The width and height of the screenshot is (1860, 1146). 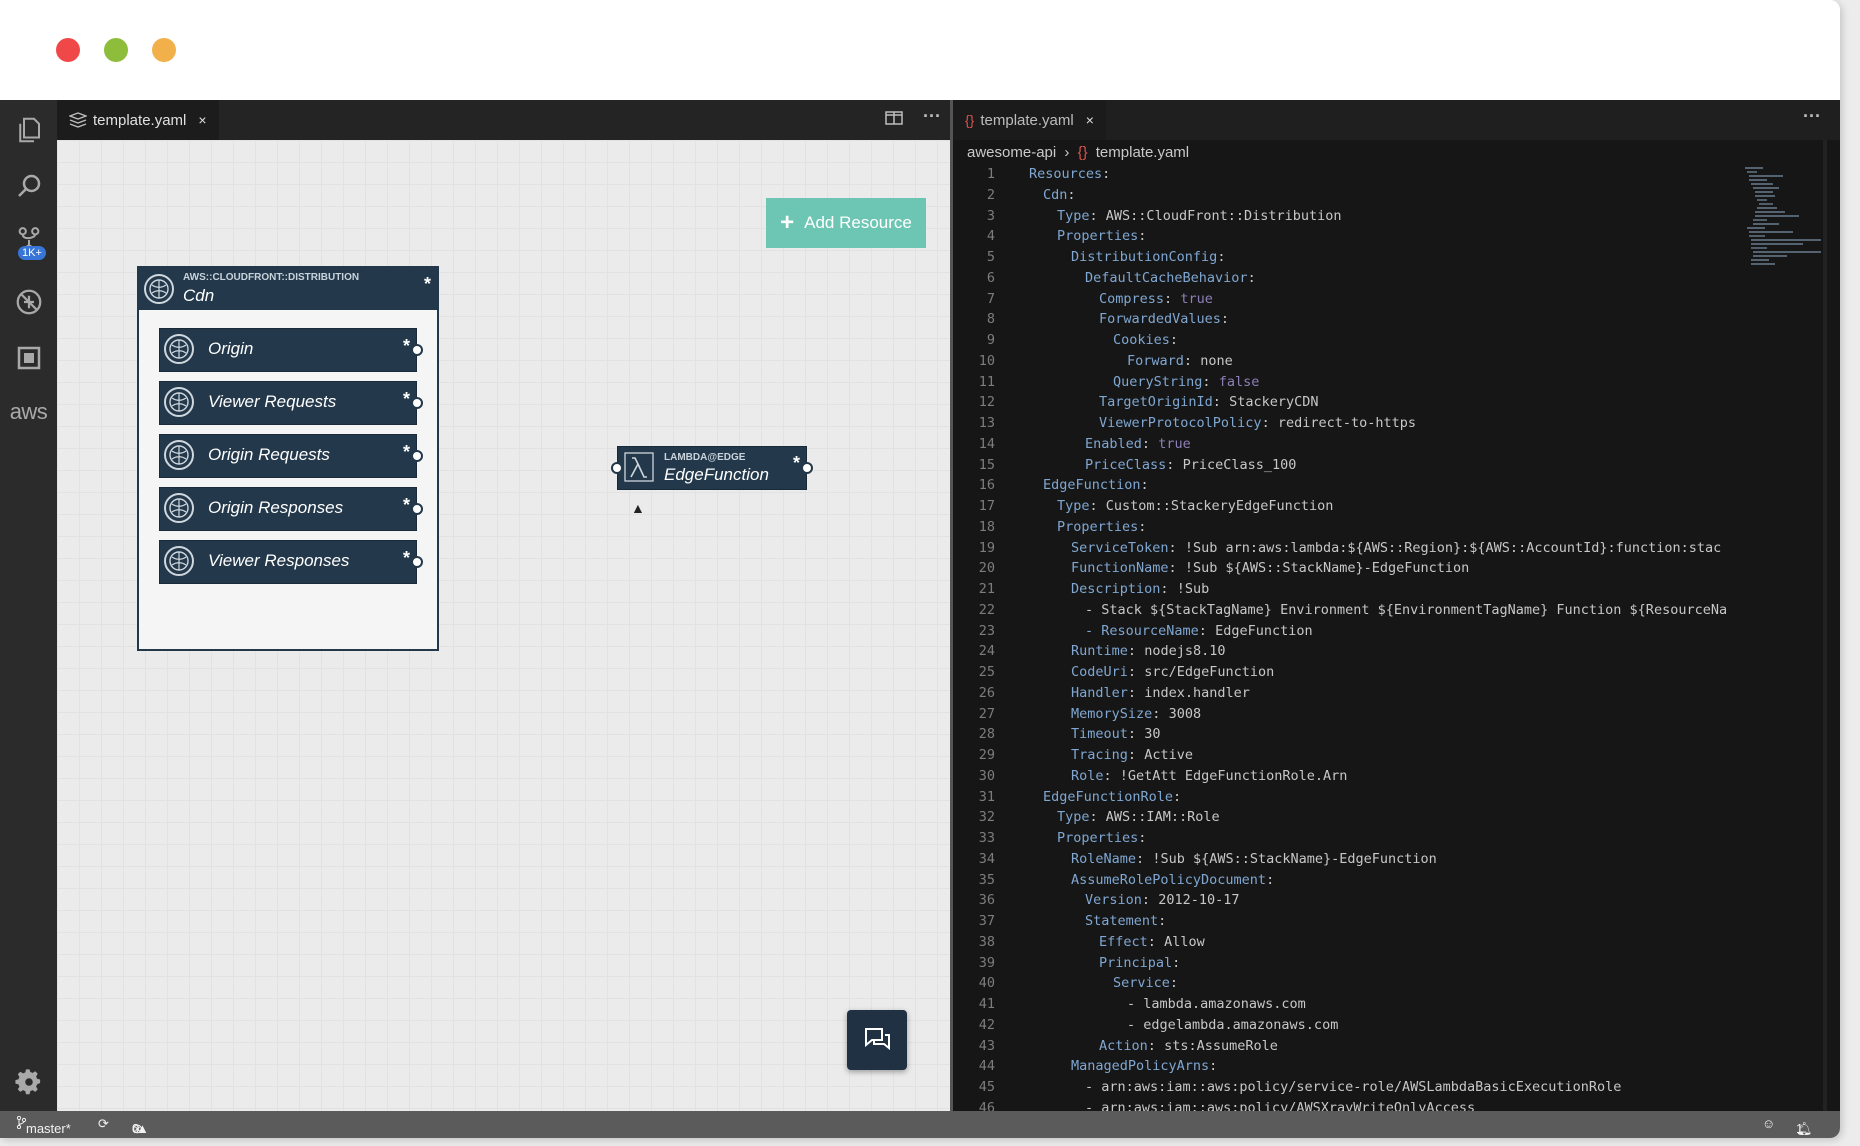 What do you see at coordinates (1348, 880) in the screenshot?
I see `code-line: 35 AssumeRolePolicyDocument:` at bounding box center [1348, 880].